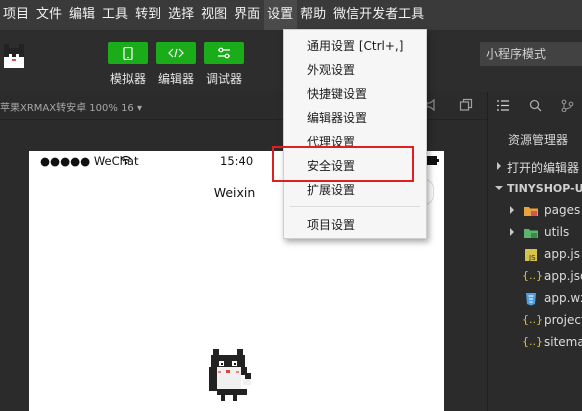 The image size is (582, 411). What do you see at coordinates (562, 210) in the screenshot?
I see `tree-item-label: pages` at bounding box center [562, 210].